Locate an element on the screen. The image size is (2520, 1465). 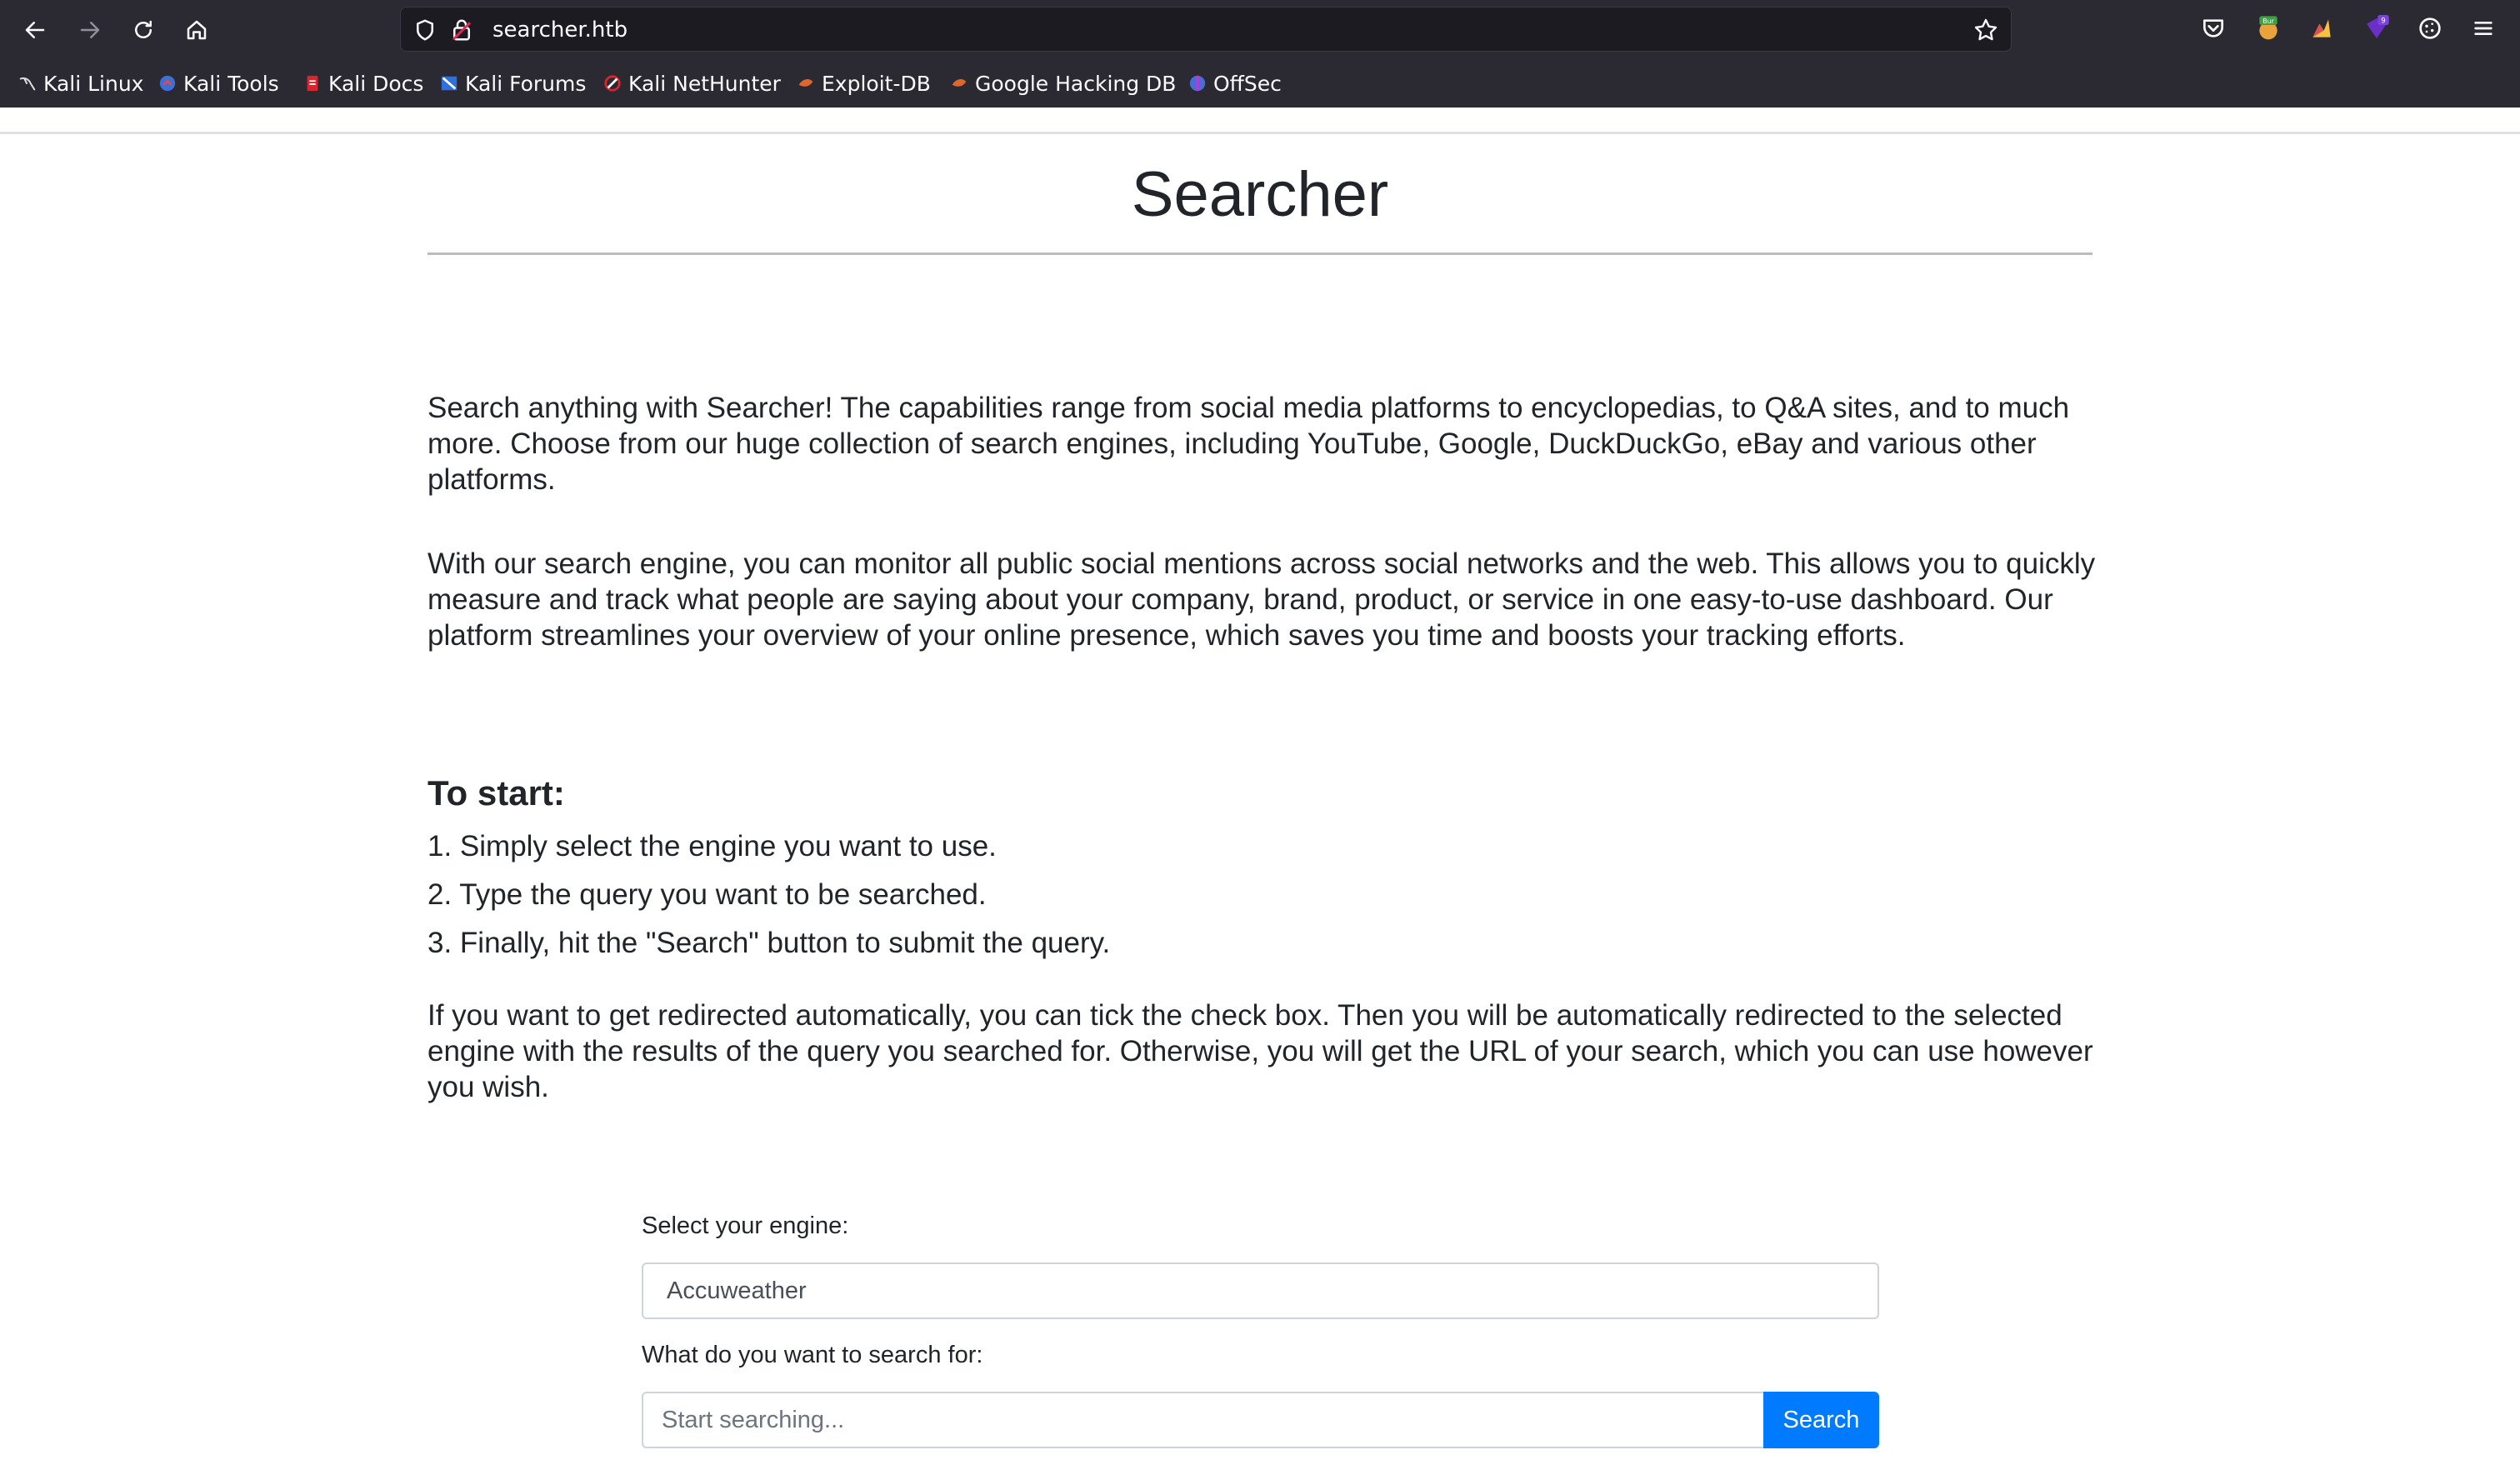
pocket-button is located at coordinates (2213, 28).